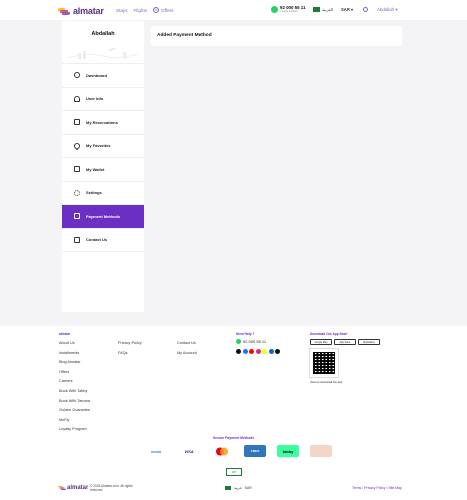 The height and width of the screenshot is (500, 467). Describe the element at coordinates (103, 53) in the screenshot. I see `skyline-illustration` at that location.